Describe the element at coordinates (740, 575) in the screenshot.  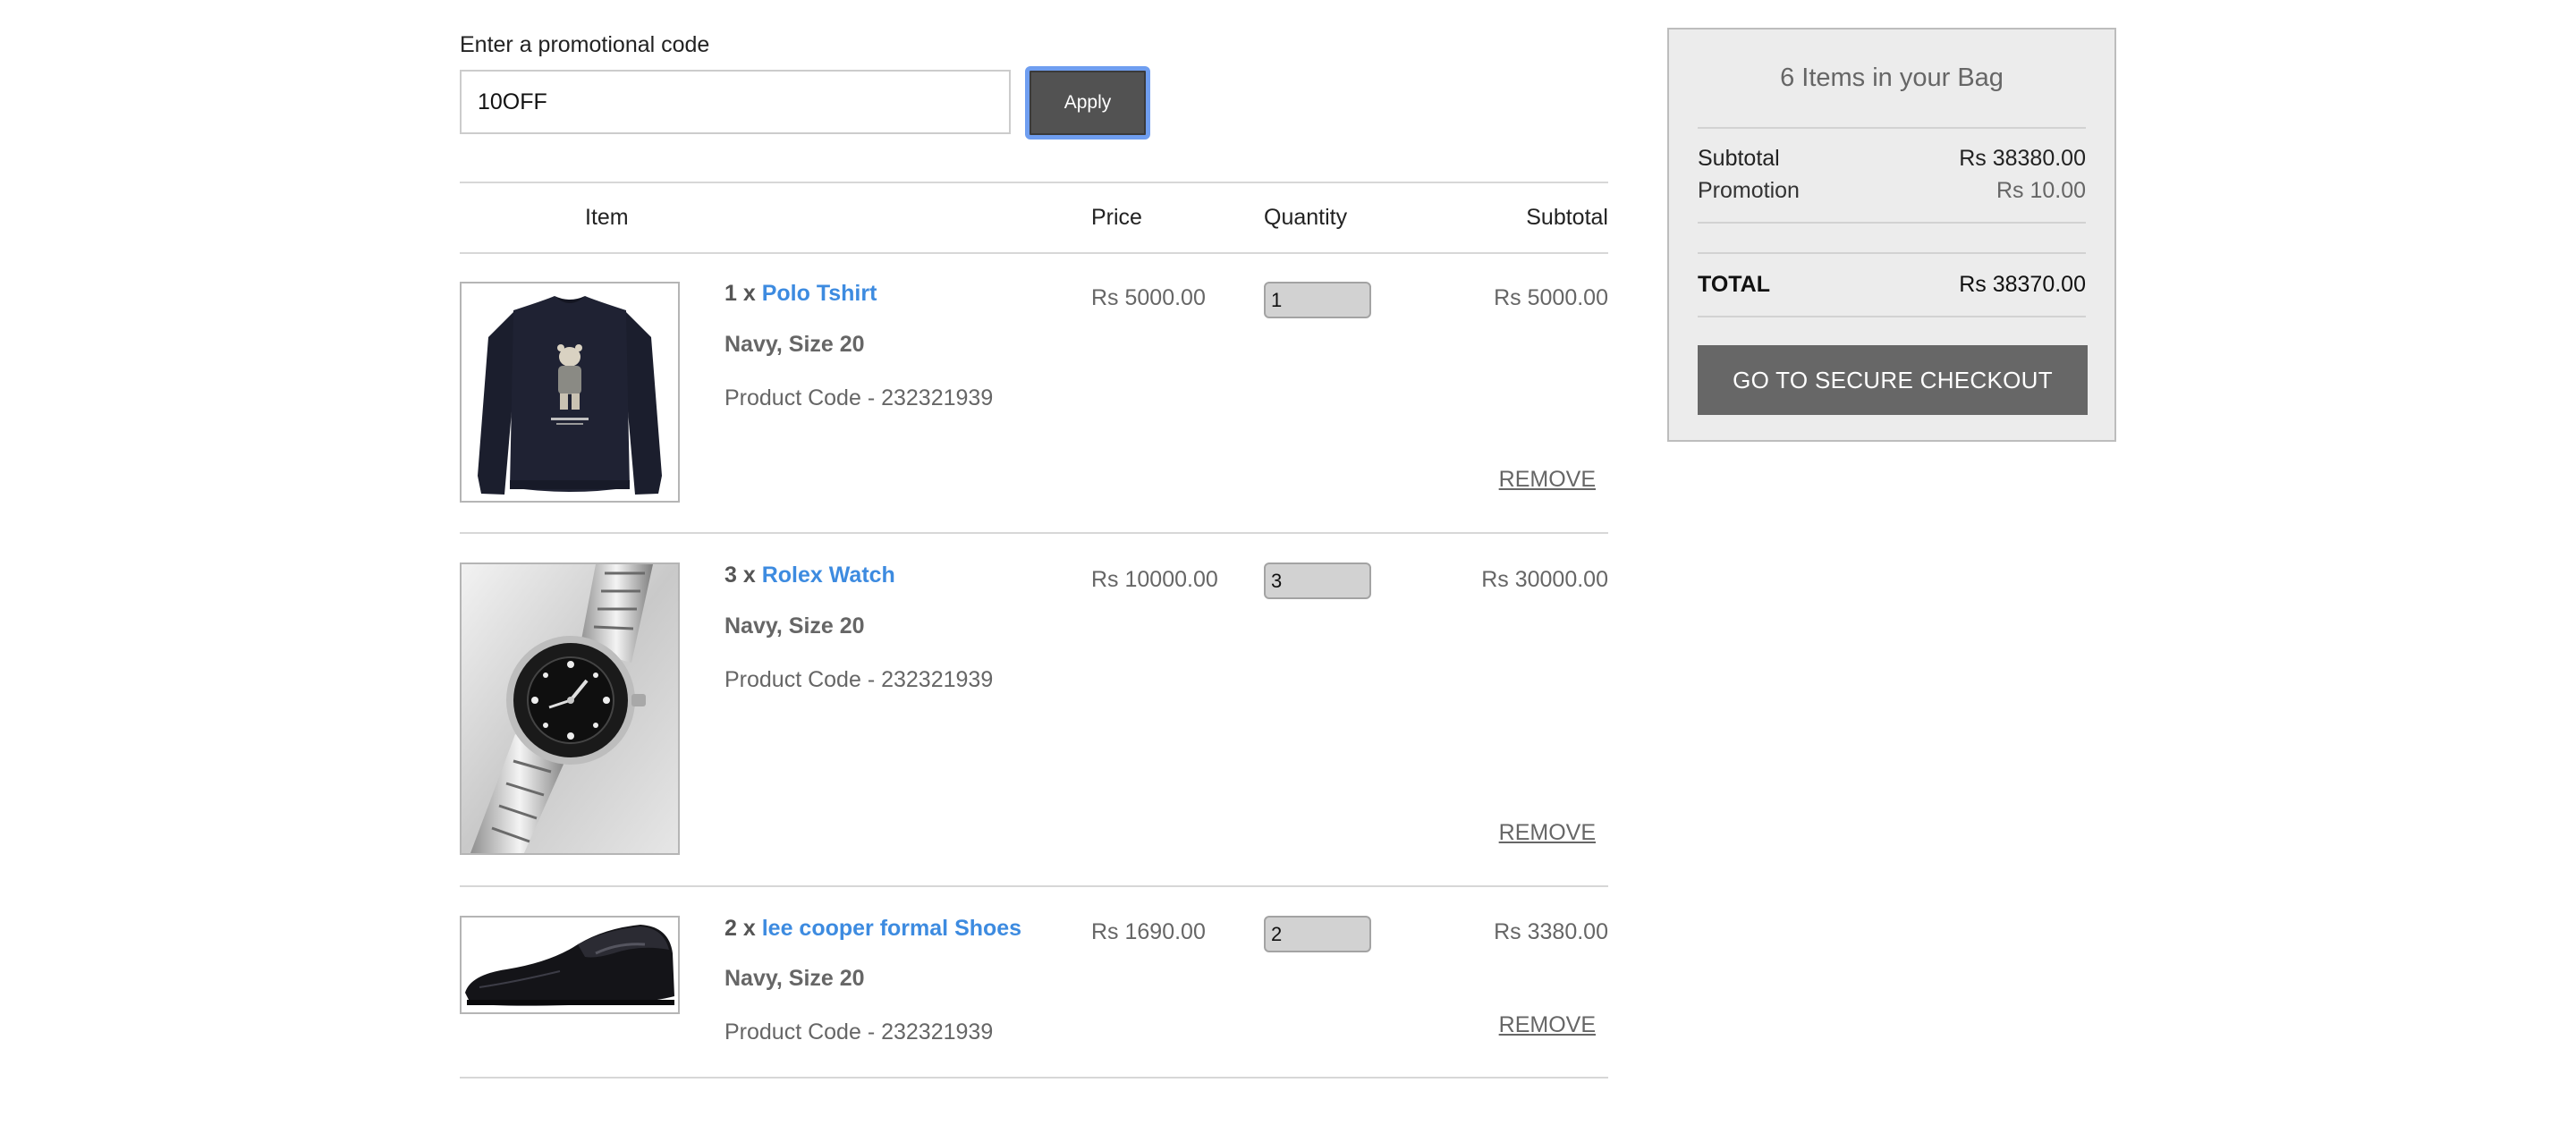
I see `quantity-prefix: 3 x` at that location.